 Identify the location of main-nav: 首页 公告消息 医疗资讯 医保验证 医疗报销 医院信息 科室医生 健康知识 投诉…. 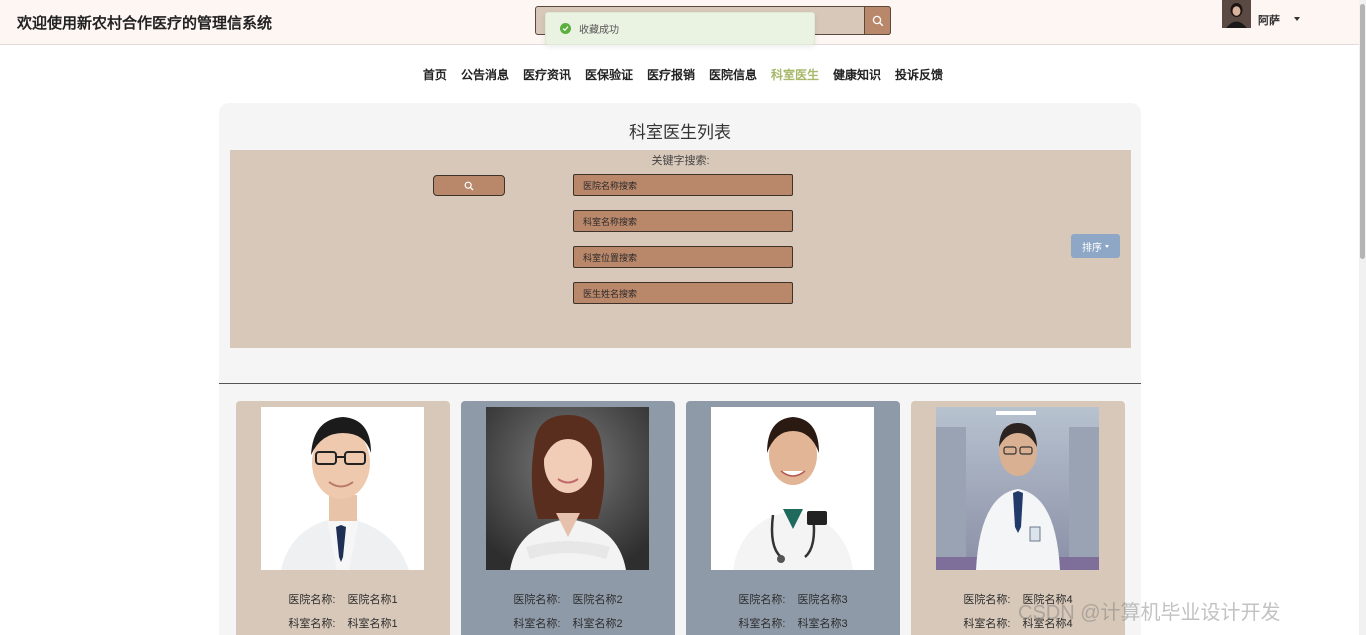
(683, 74).